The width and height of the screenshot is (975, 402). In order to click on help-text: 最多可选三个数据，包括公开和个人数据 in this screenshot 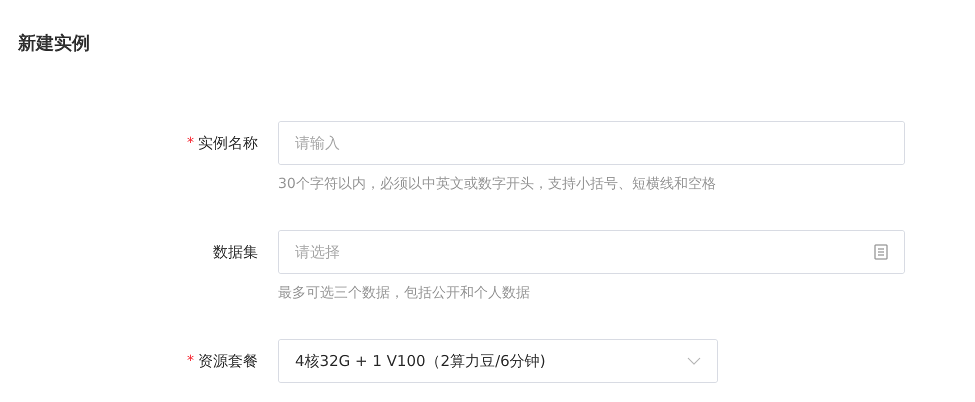, I will do `click(404, 293)`.